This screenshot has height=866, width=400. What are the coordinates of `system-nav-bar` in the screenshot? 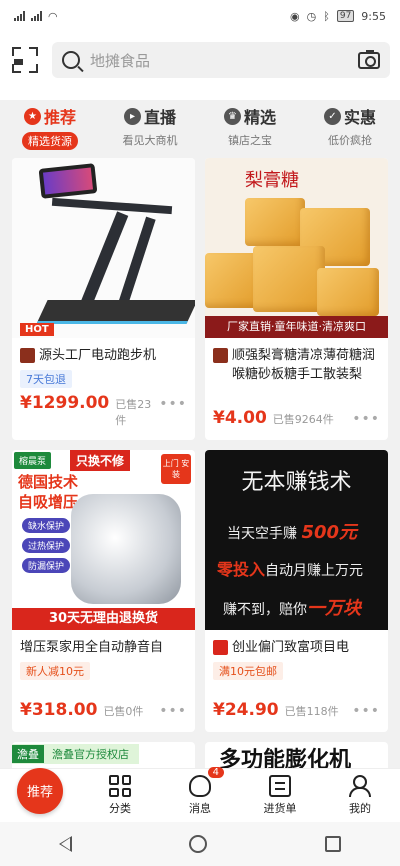 It's located at (200, 844).